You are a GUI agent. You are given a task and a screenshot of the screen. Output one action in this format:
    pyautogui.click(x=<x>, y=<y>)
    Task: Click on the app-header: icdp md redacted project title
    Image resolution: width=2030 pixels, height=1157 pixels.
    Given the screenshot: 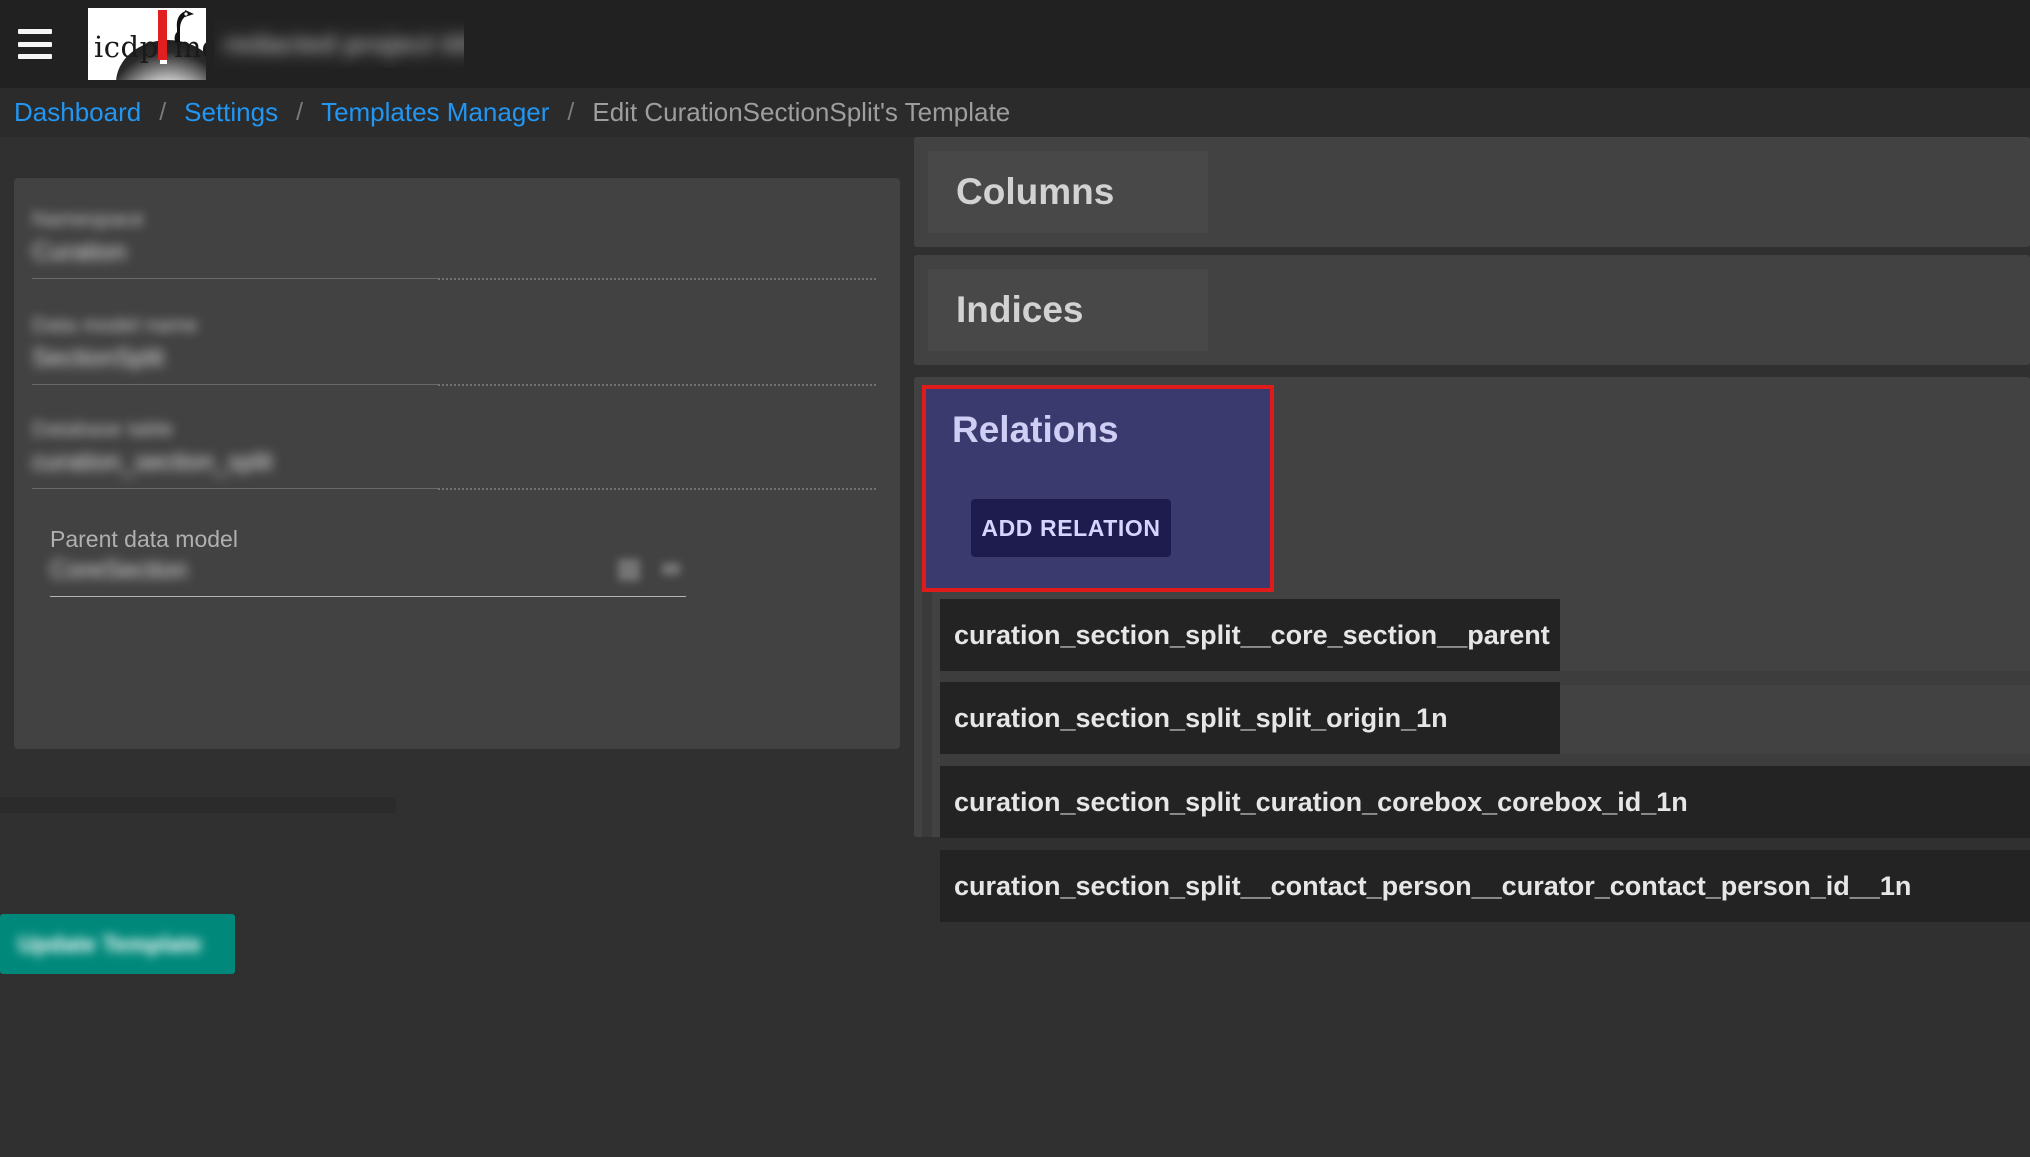 What is the action you would take?
    pyautogui.click(x=1015, y=44)
    